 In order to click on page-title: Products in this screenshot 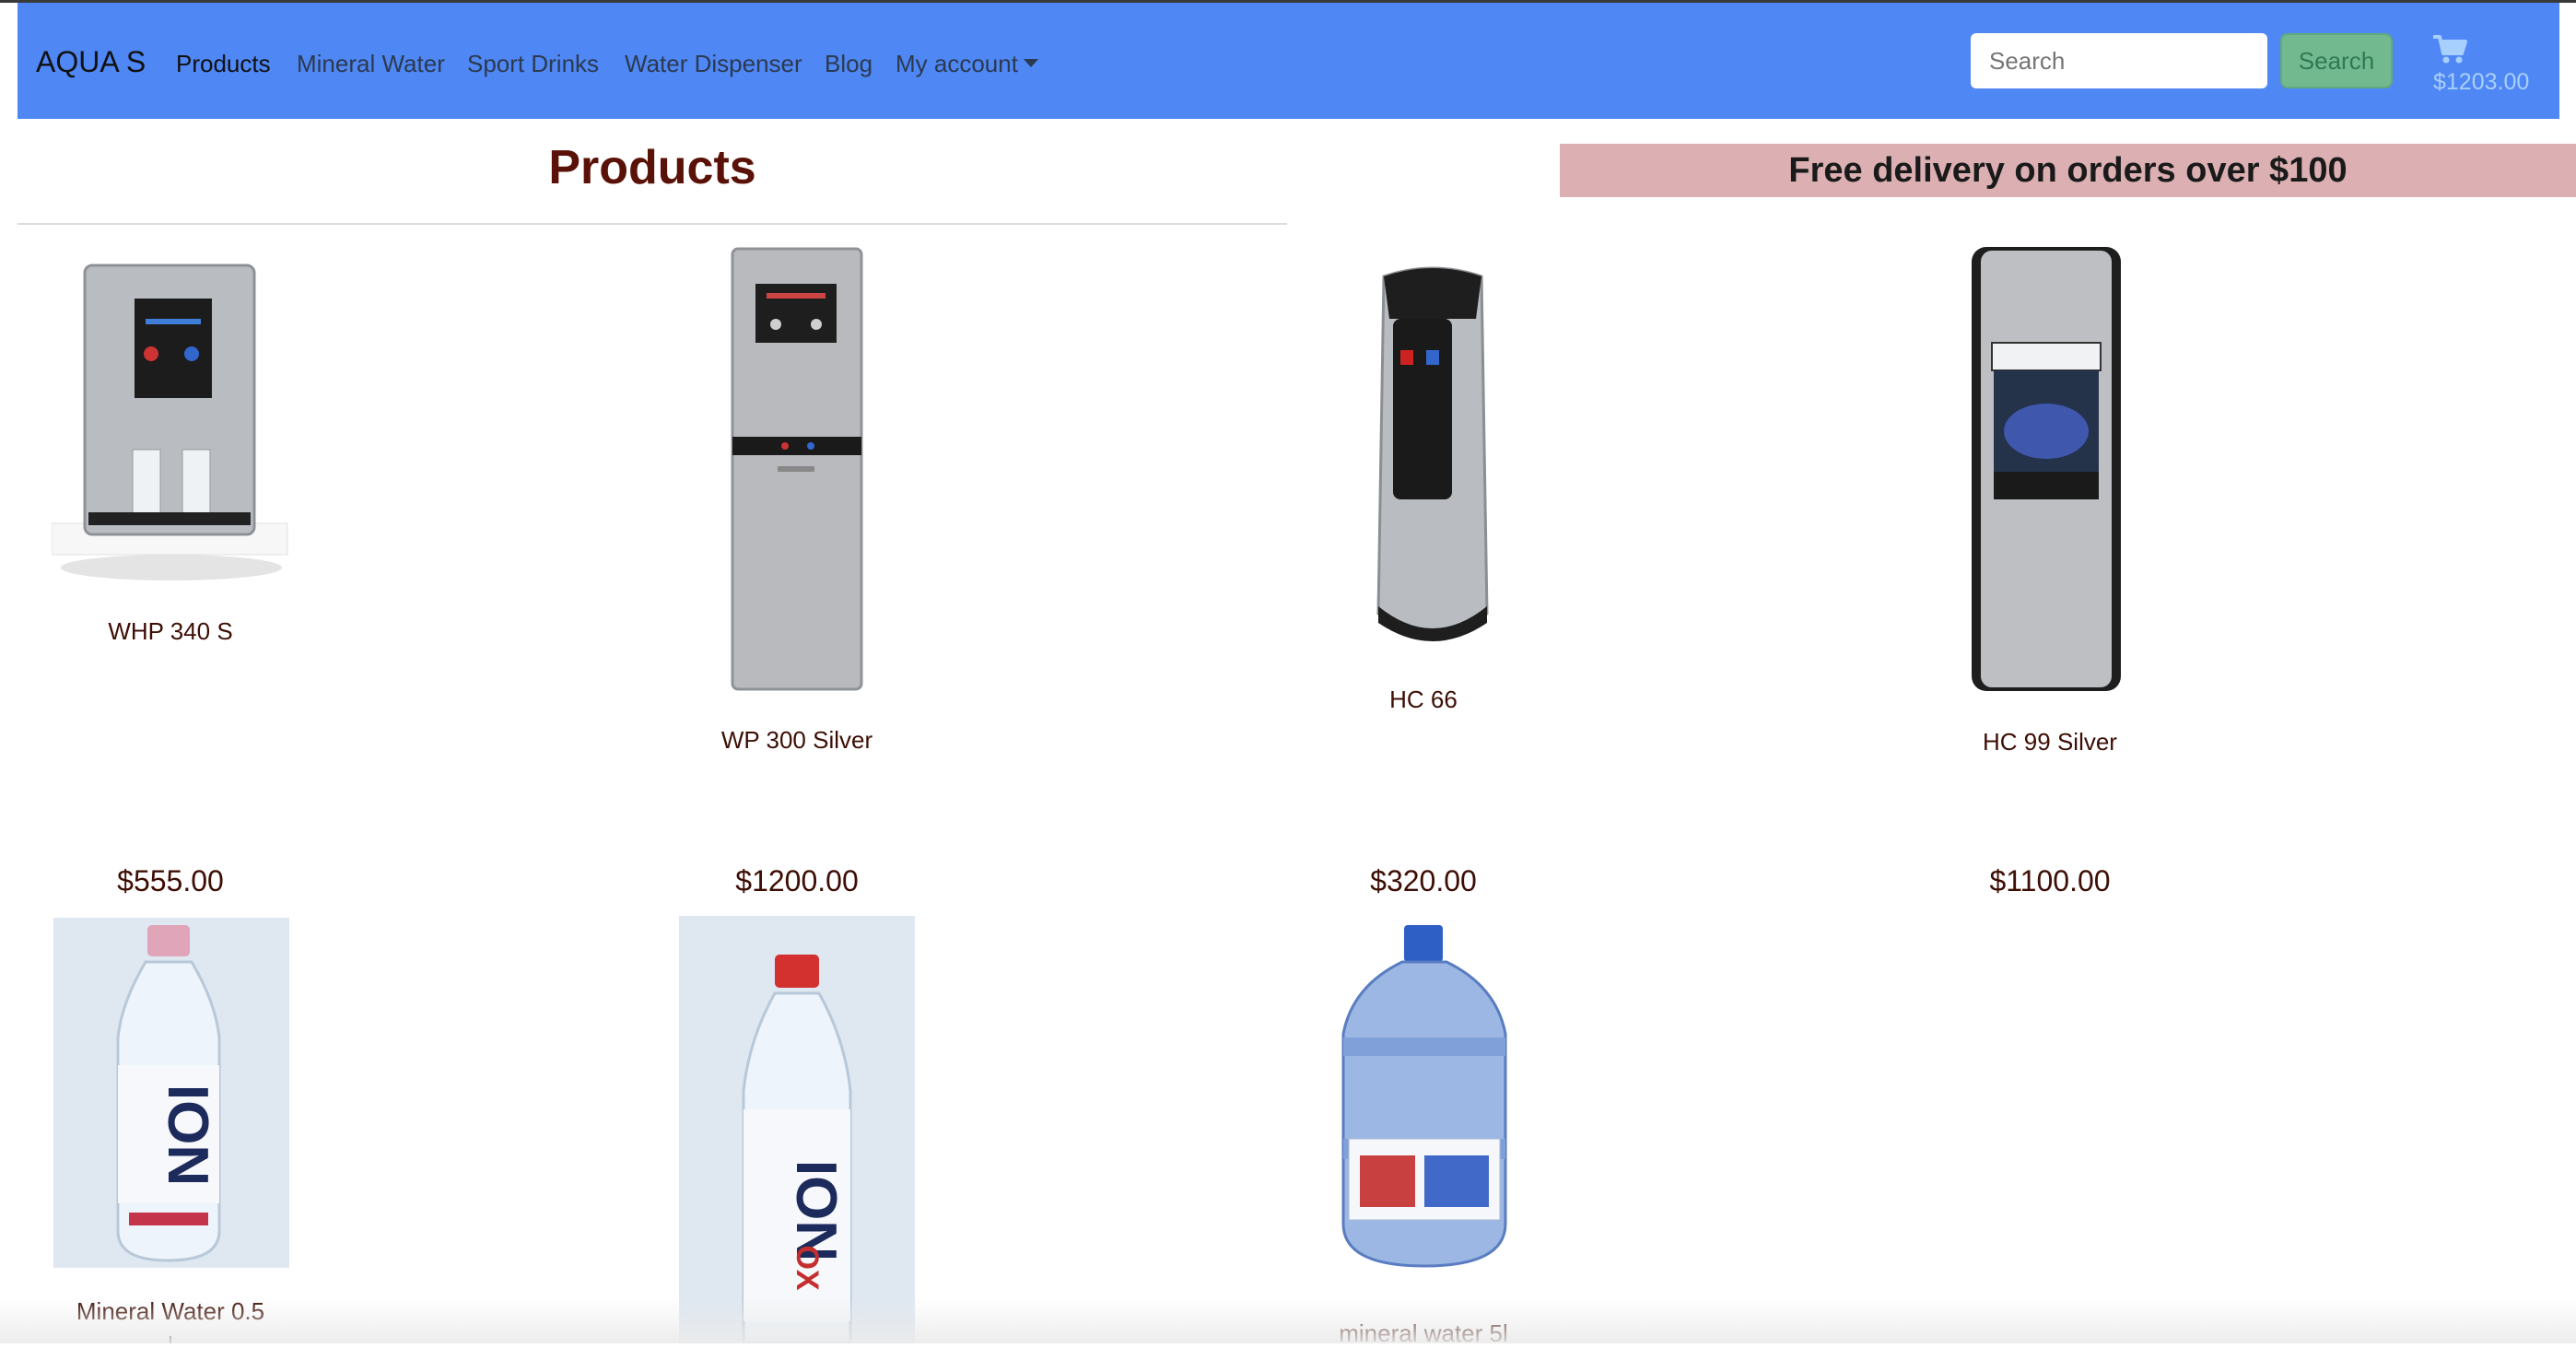, I will do `click(652, 167)`.